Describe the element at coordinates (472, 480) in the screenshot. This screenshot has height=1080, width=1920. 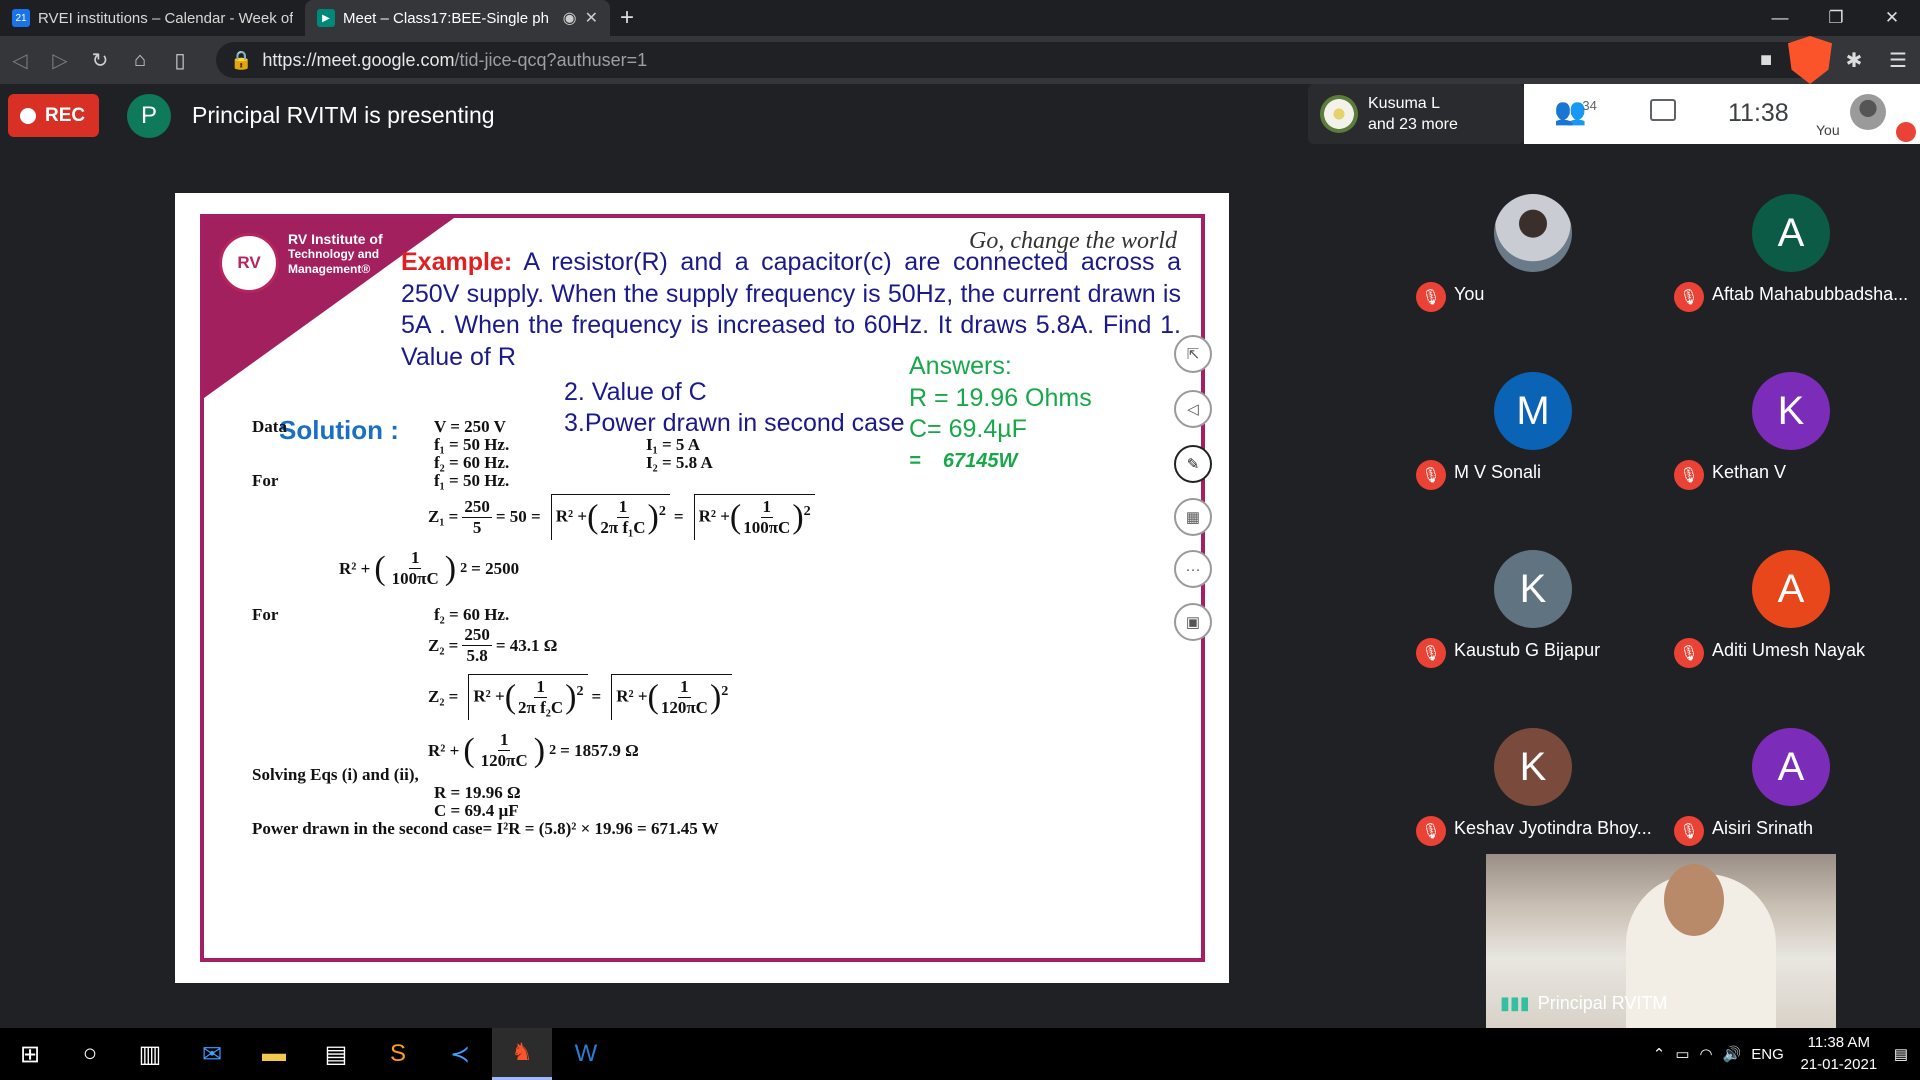
I see `eq-f1-again: f₁ = 50 Hz.` at that location.